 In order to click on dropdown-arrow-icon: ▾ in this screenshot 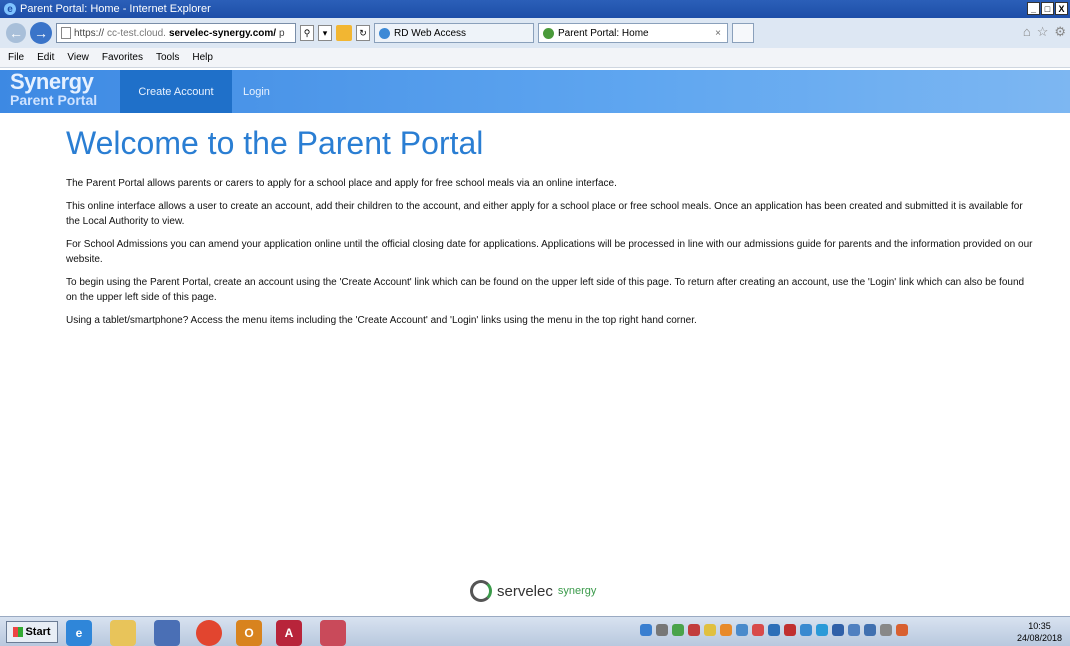, I will do `click(325, 33)`.